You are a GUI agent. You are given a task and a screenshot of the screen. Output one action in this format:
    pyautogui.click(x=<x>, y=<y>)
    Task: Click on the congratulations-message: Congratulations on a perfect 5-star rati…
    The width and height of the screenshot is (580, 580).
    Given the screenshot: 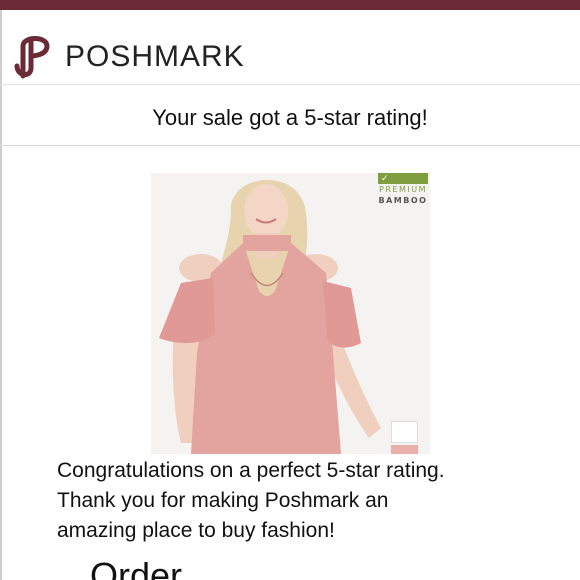 What is the action you would take?
    pyautogui.click(x=307, y=501)
    